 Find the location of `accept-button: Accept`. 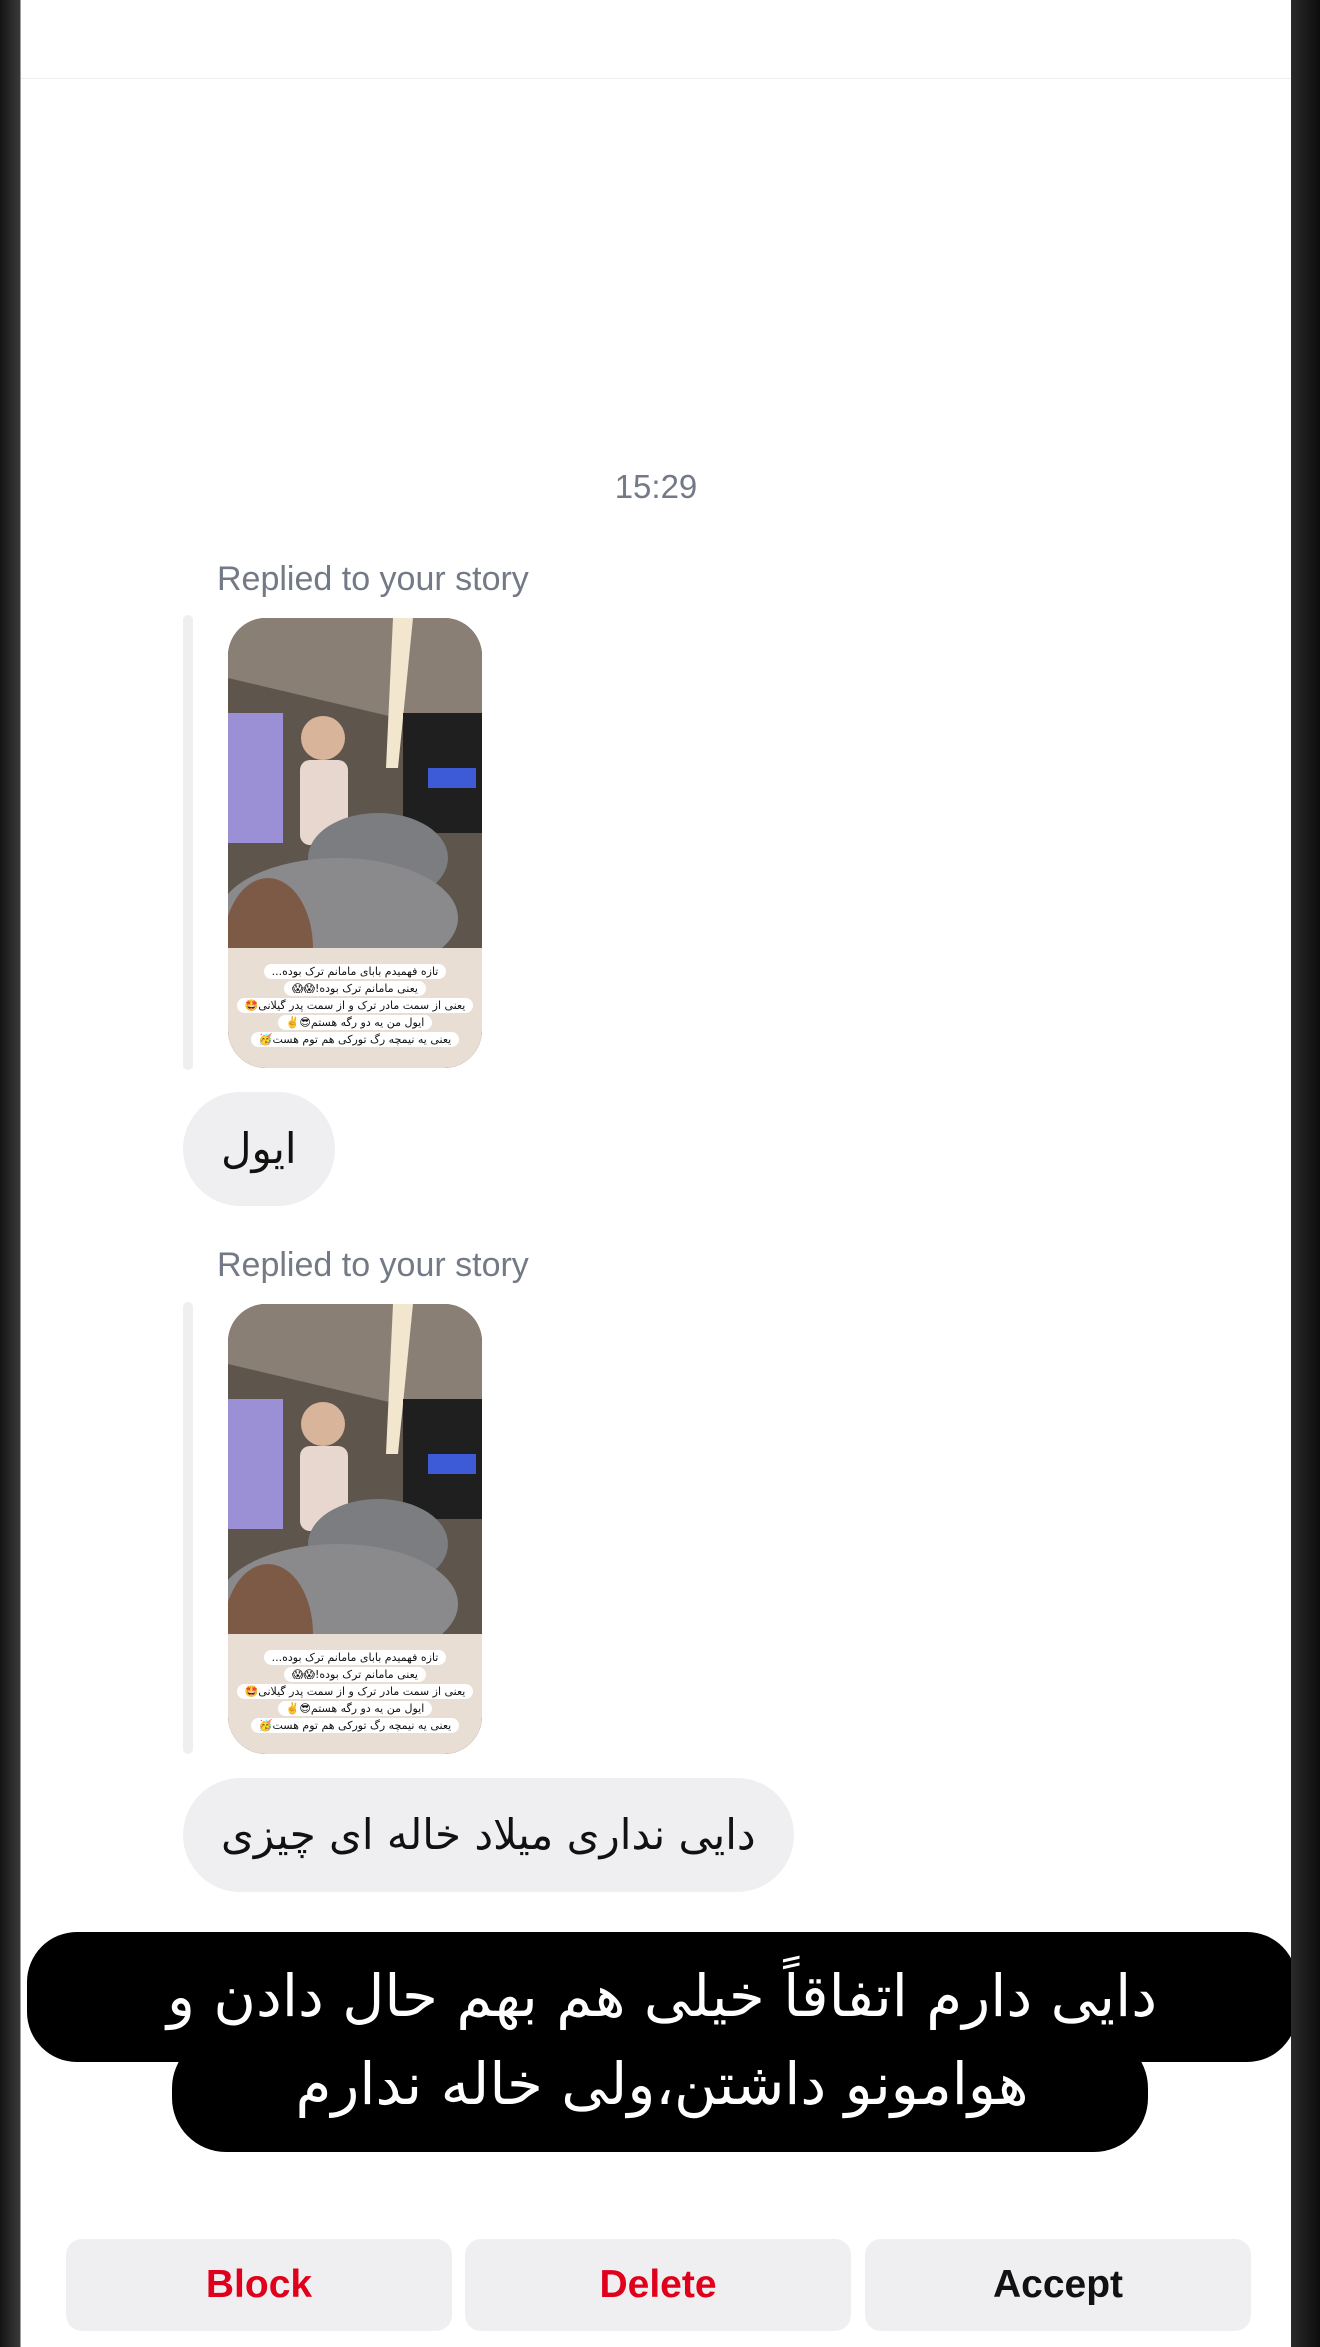

accept-button: Accept is located at coordinates (1058, 2285).